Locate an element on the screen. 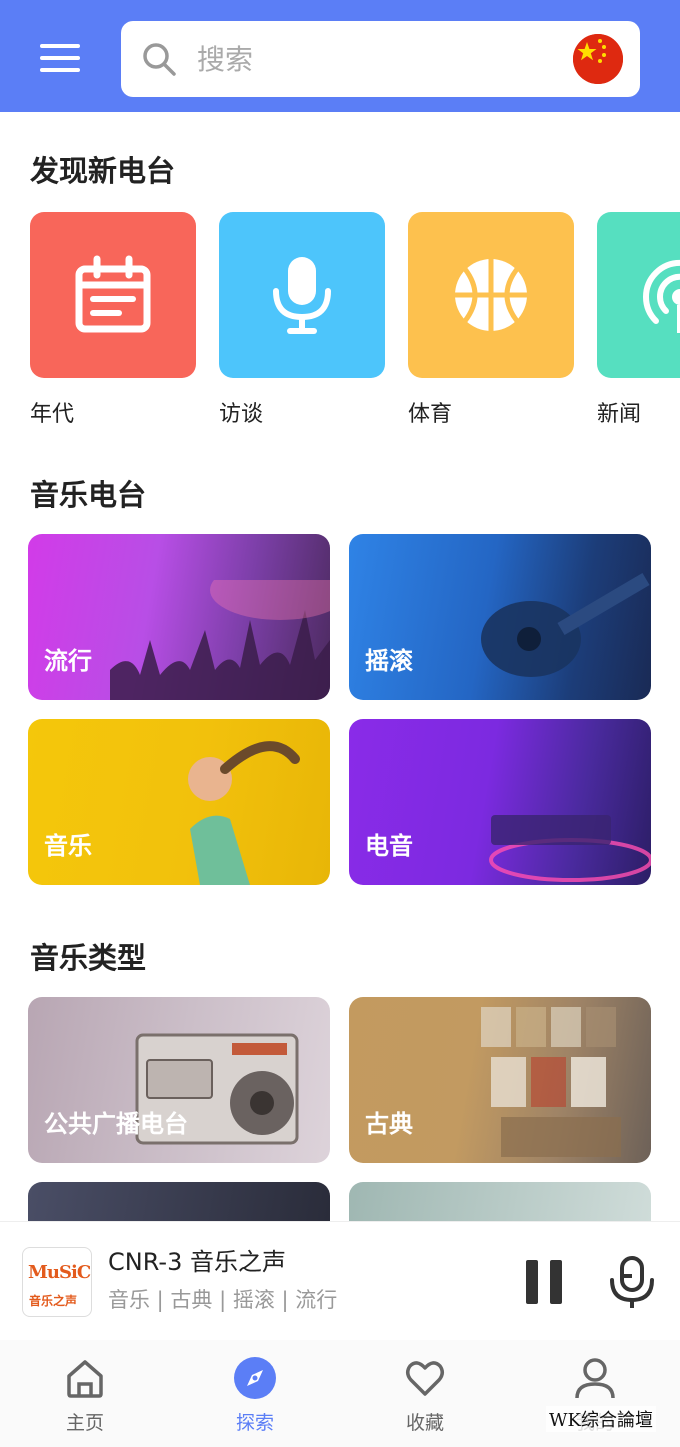  card-label: 流行 is located at coordinates (68, 661).